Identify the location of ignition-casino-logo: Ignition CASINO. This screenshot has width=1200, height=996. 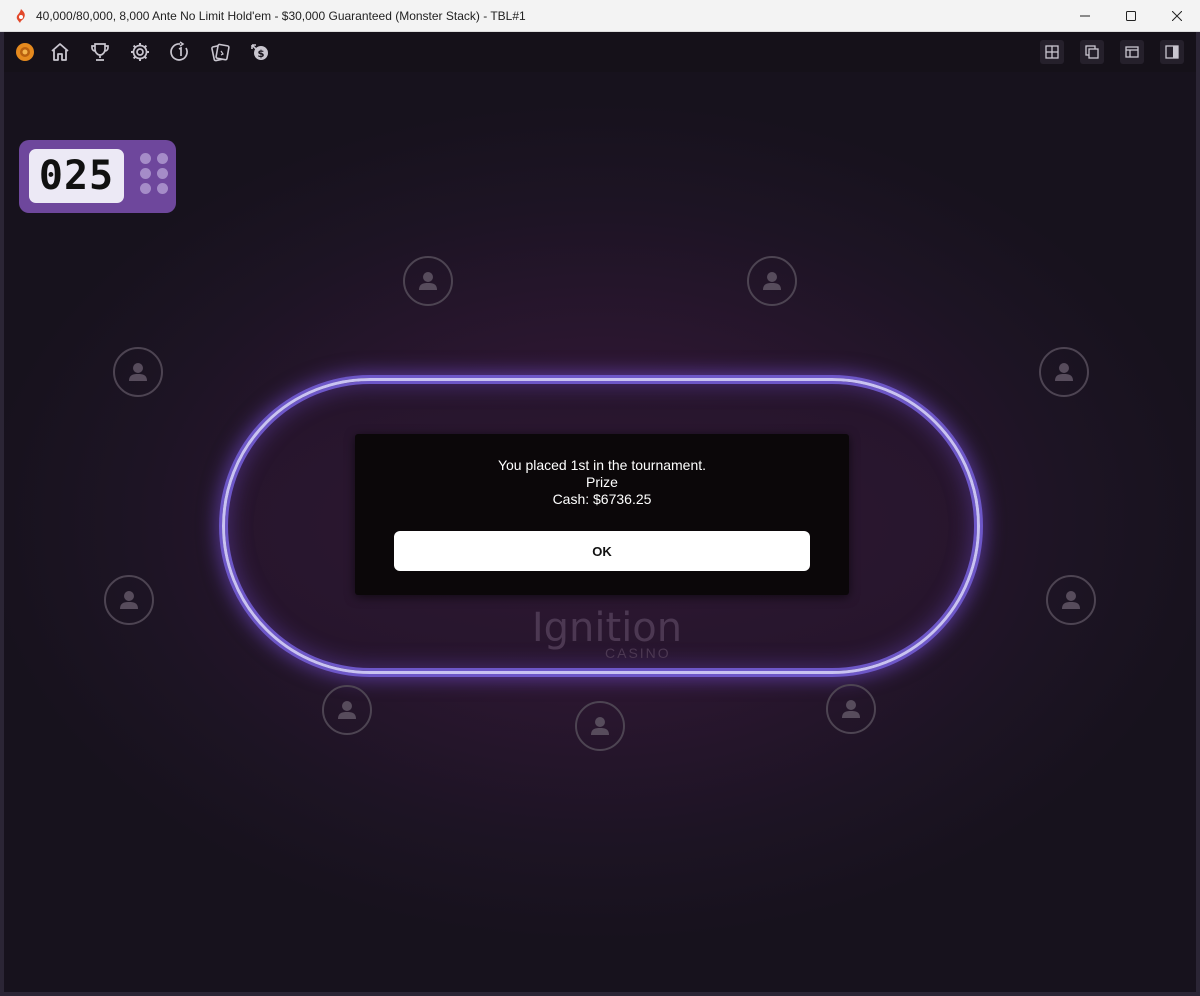
(607, 638).